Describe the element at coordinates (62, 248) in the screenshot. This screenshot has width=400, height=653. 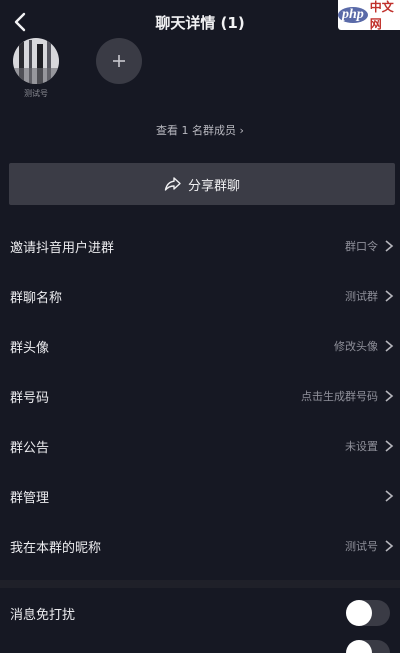
I see `row-label: 邀请抖音用户进群` at that location.